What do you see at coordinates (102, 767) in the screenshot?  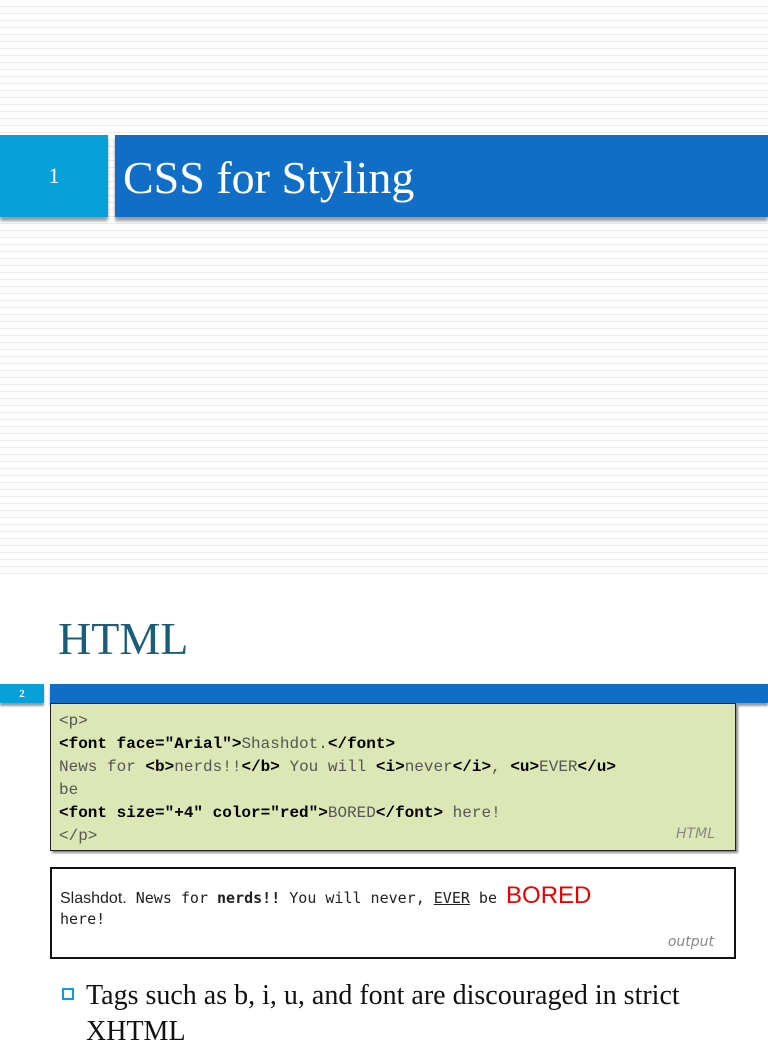 I see `code-text: News for` at bounding box center [102, 767].